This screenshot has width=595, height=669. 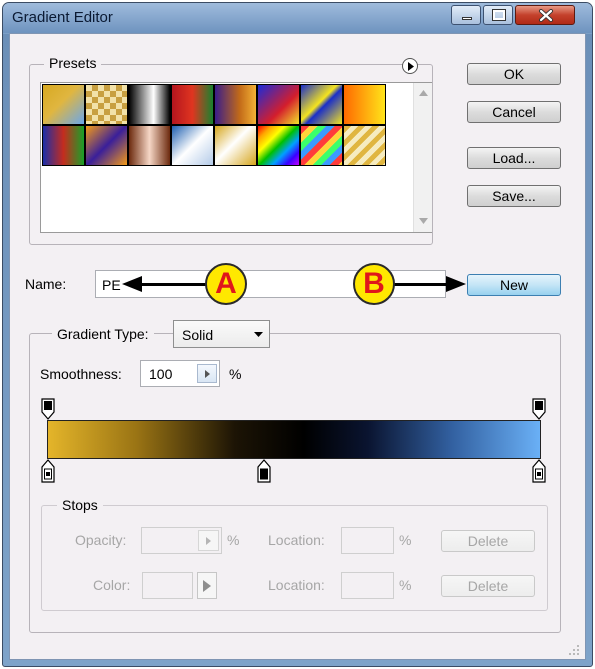 What do you see at coordinates (226, 284) in the screenshot?
I see `annotation-marker-a: A` at bounding box center [226, 284].